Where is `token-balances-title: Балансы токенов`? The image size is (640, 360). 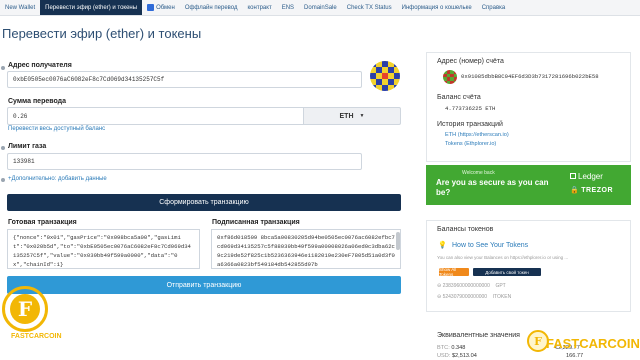 token-balances-title: Балансы токенов is located at coordinates (465, 229).